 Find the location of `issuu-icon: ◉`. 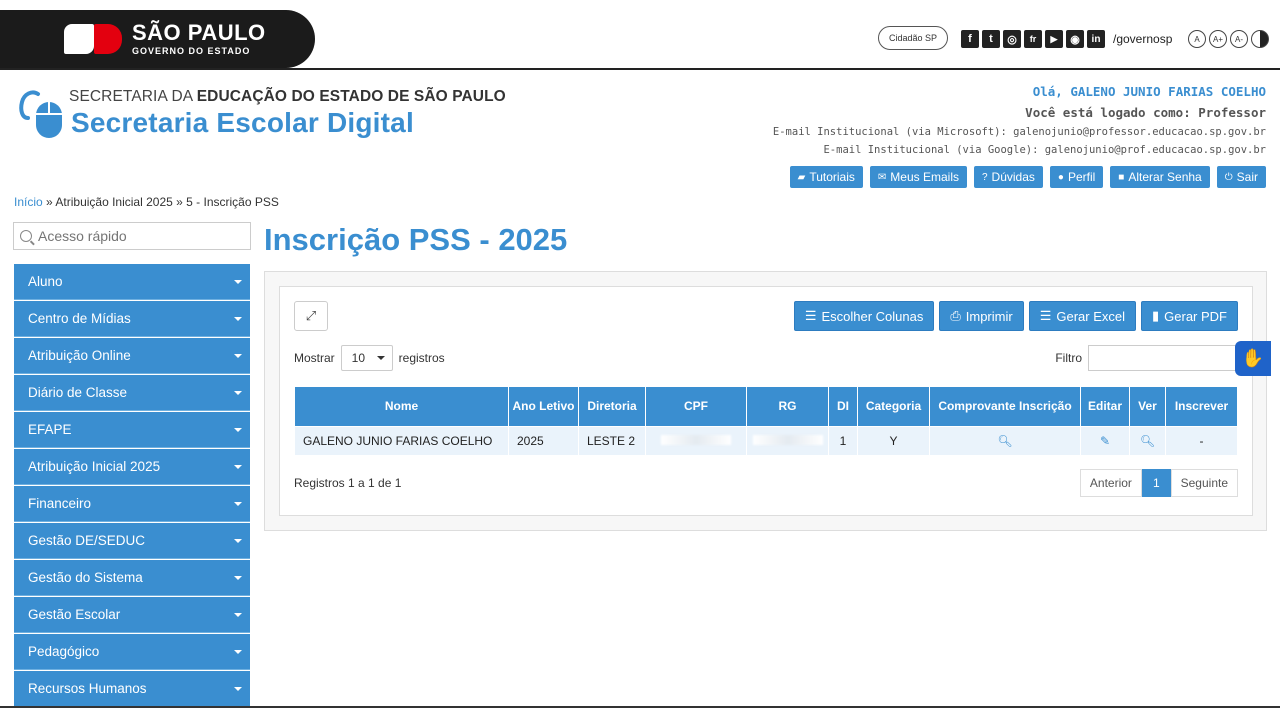

issuu-icon: ◉ is located at coordinates (1075, 39).